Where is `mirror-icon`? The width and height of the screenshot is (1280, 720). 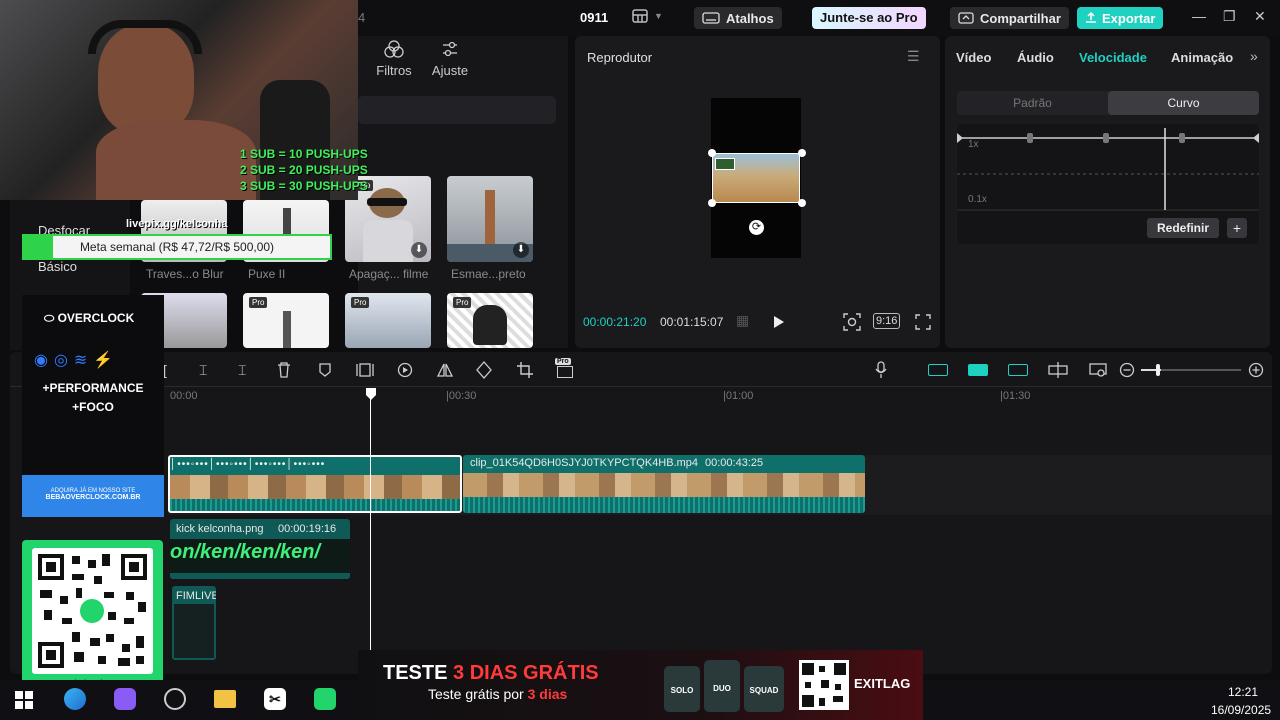
mirror-icon is located at coordinates (445, 370).